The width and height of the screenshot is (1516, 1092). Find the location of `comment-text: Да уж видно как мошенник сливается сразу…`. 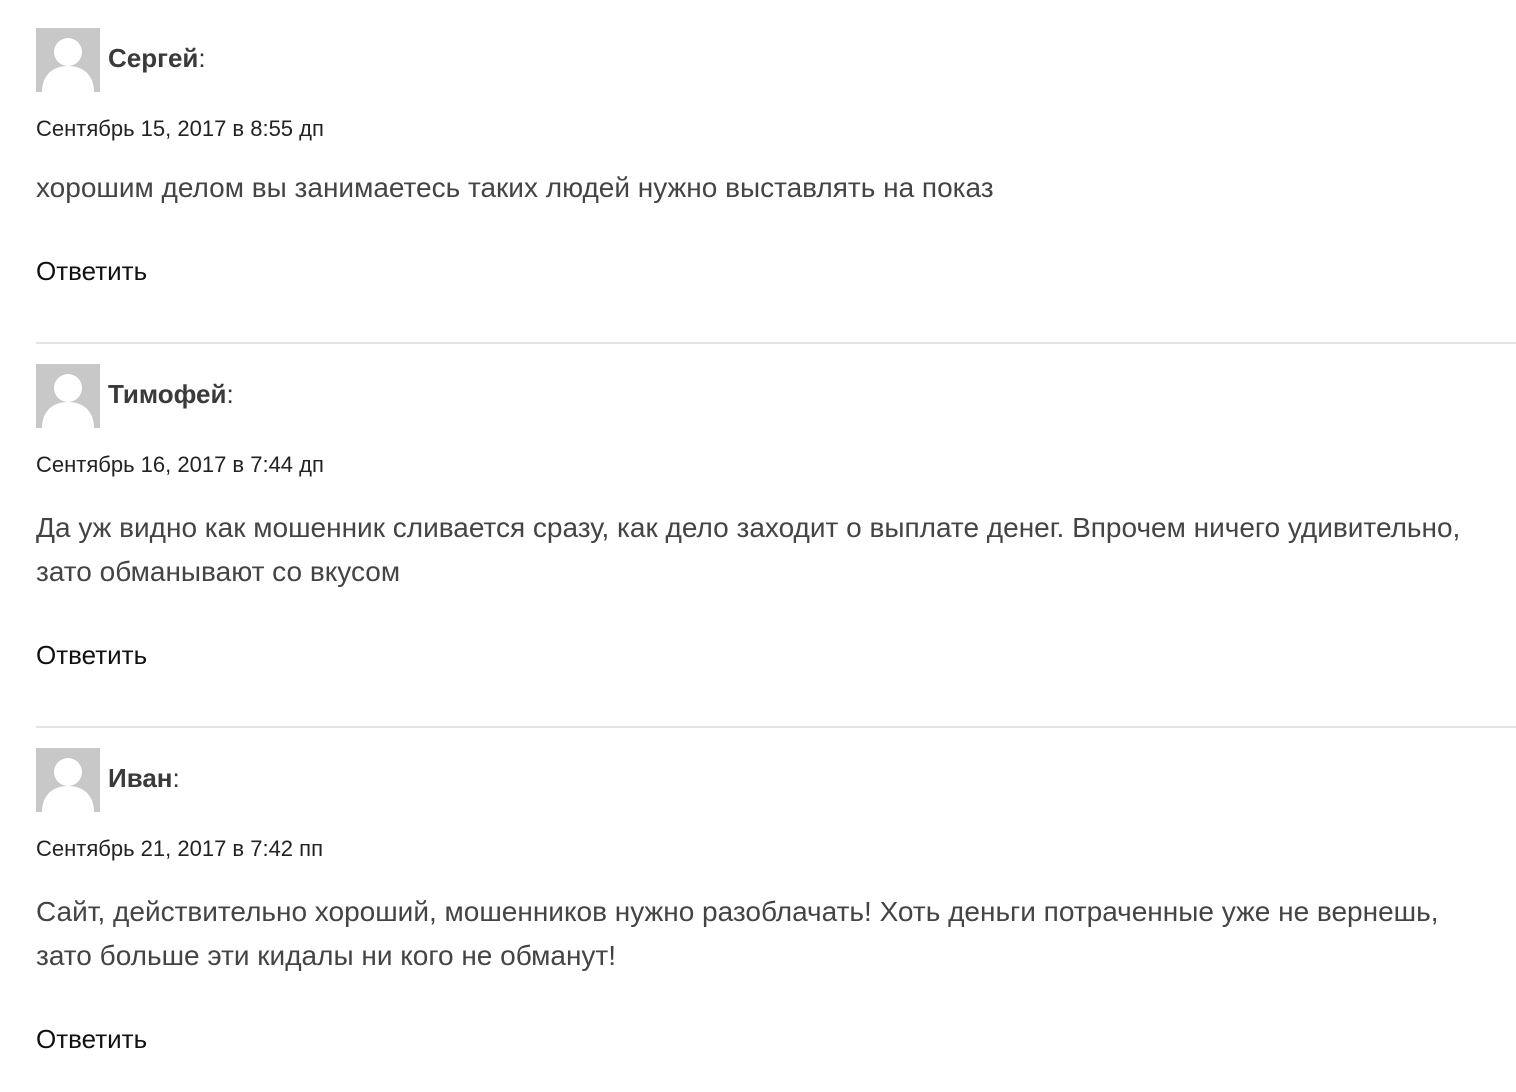

comment-text: Да уж видно как мошенник сливается сразу… is located at coordinates (748, 549).